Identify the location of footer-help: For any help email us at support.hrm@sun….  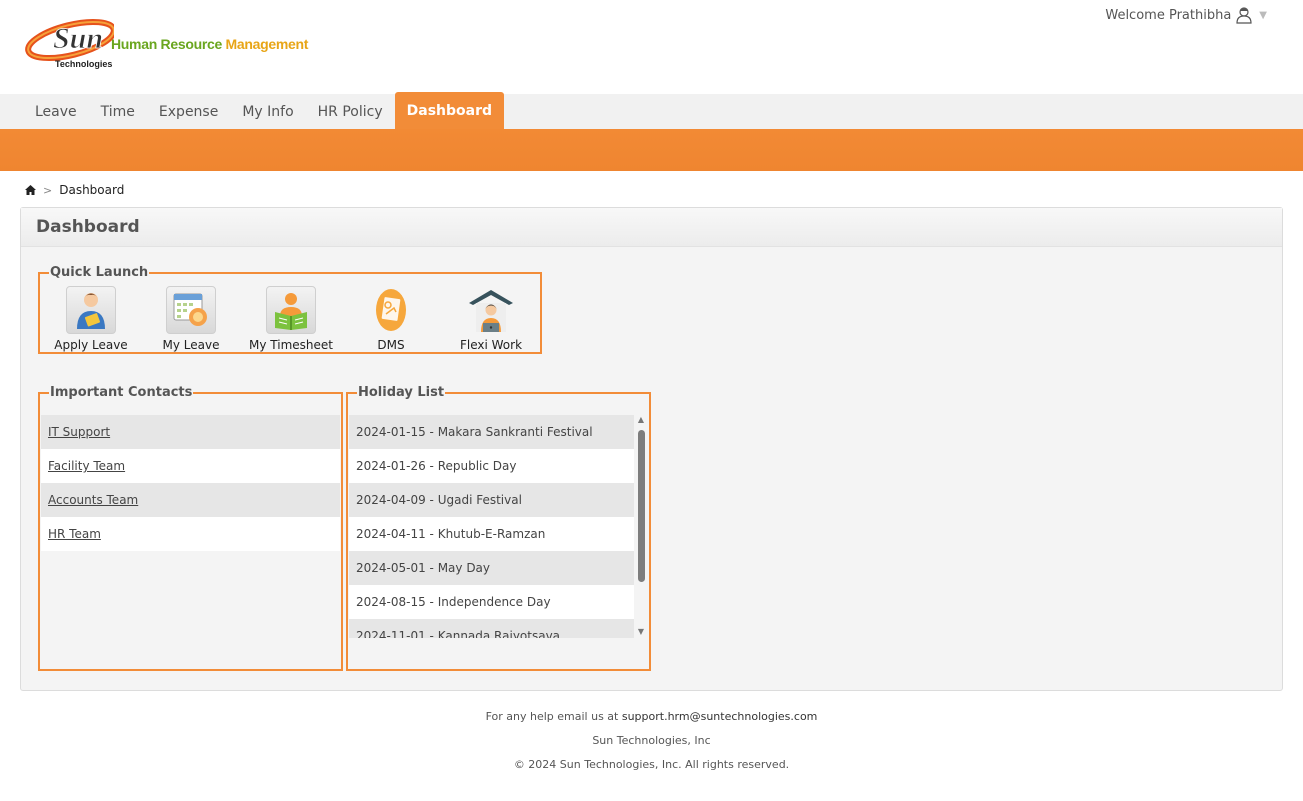
(651, 716).